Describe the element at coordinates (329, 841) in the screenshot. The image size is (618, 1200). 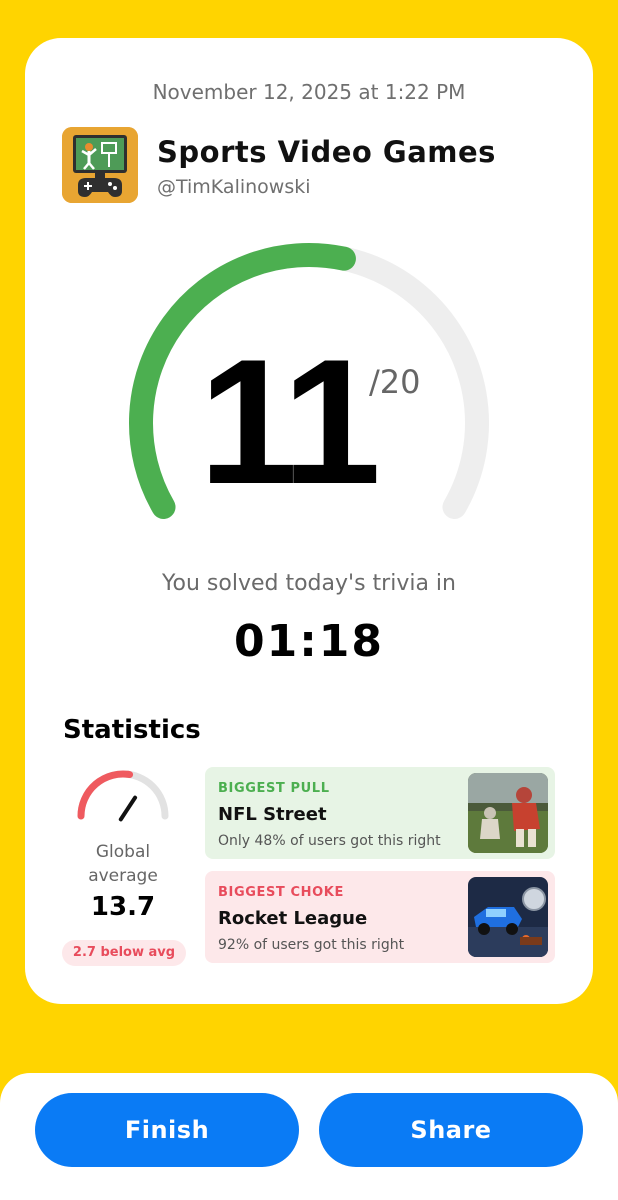
I see `biggest-pull-desc: Only 48% of users got this right` at that location.